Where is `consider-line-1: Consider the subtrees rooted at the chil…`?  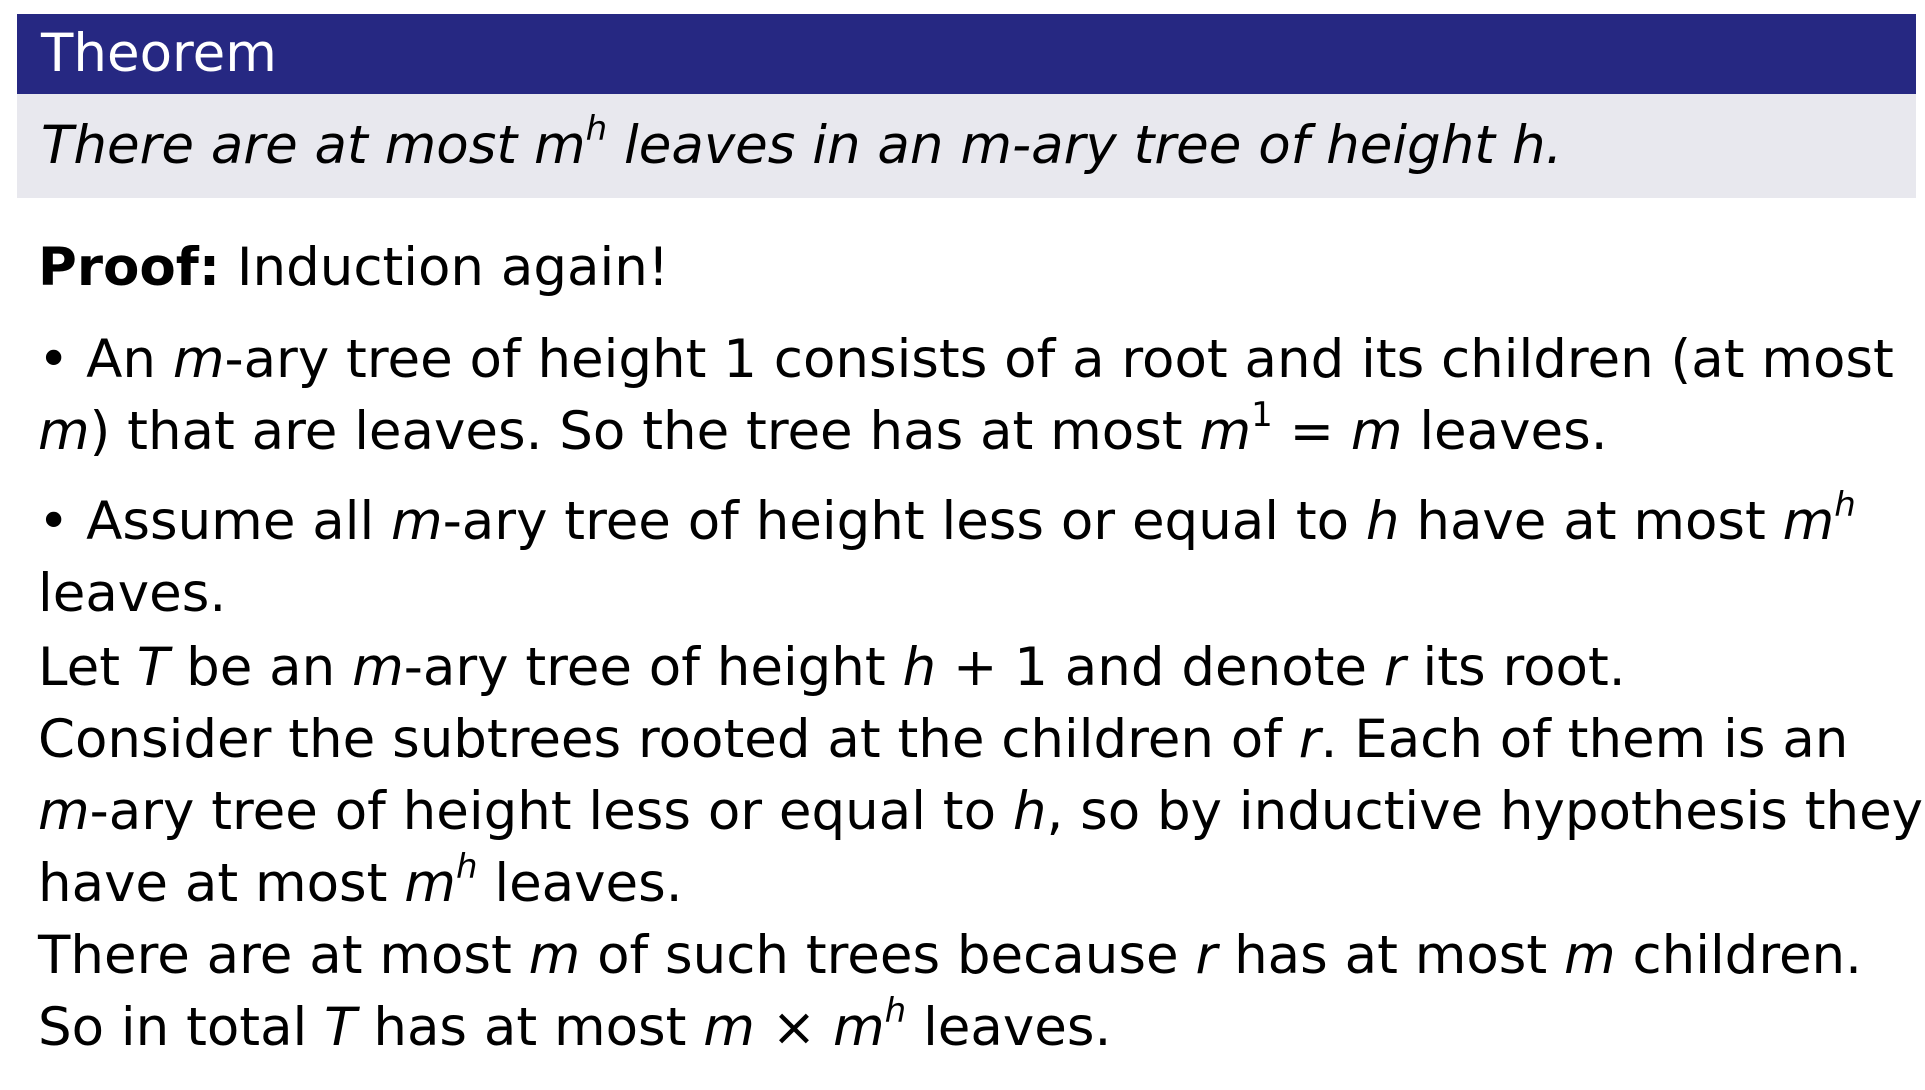
consider-line-1: Consider the subtrees rooted at the chil… is located at coordinates (943, 740).